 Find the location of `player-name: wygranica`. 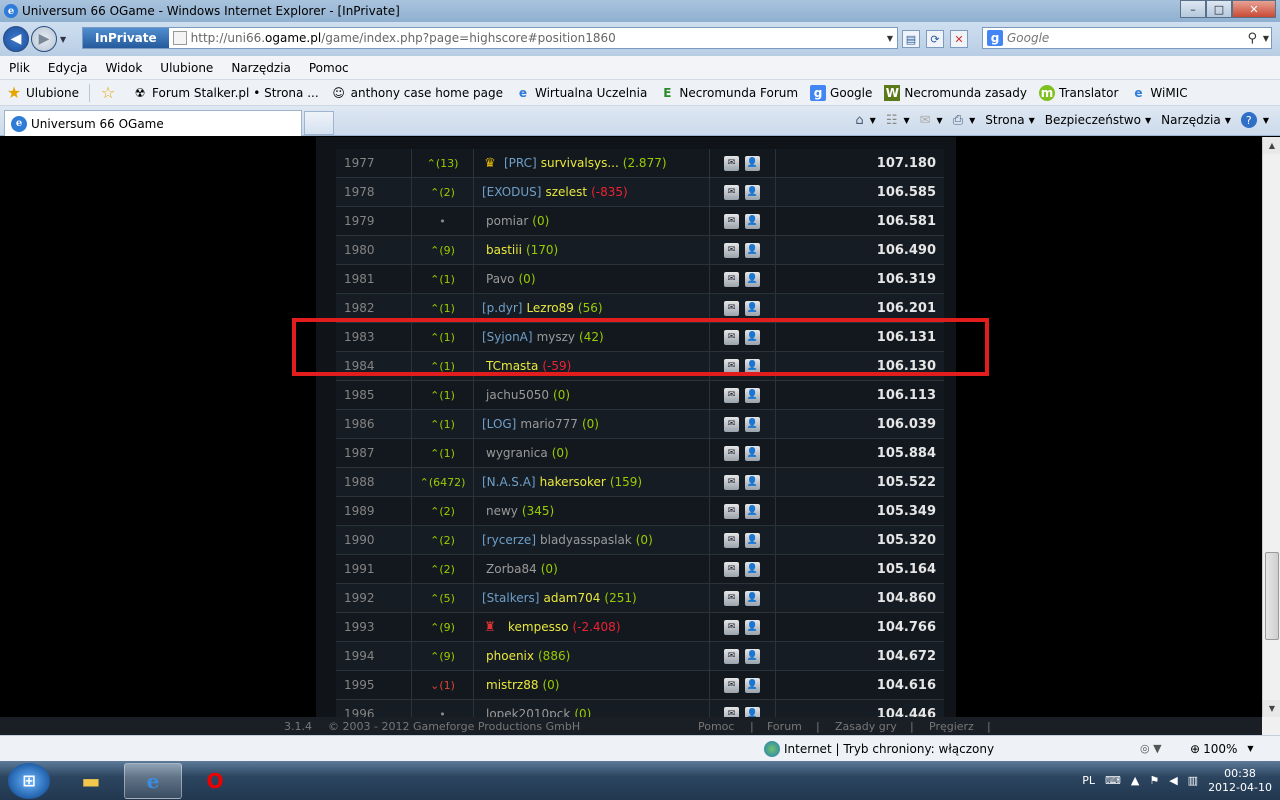

player-name: wygranica is located at coordinates (517, 453).